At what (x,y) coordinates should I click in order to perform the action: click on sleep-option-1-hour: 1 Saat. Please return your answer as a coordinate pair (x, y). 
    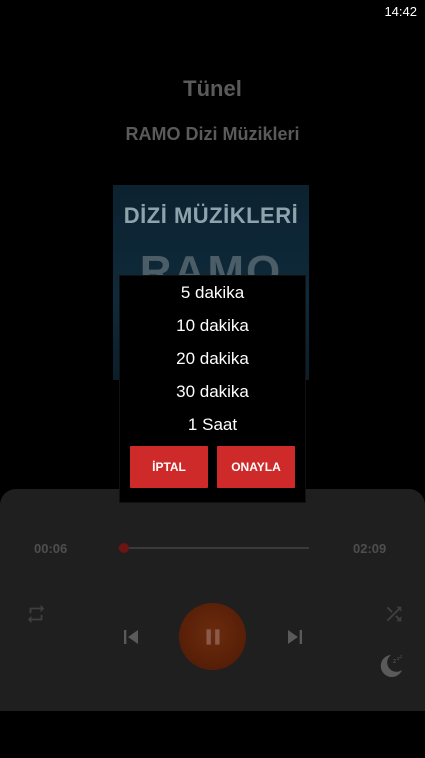
    Looking at the image, I should click on (212, 424).